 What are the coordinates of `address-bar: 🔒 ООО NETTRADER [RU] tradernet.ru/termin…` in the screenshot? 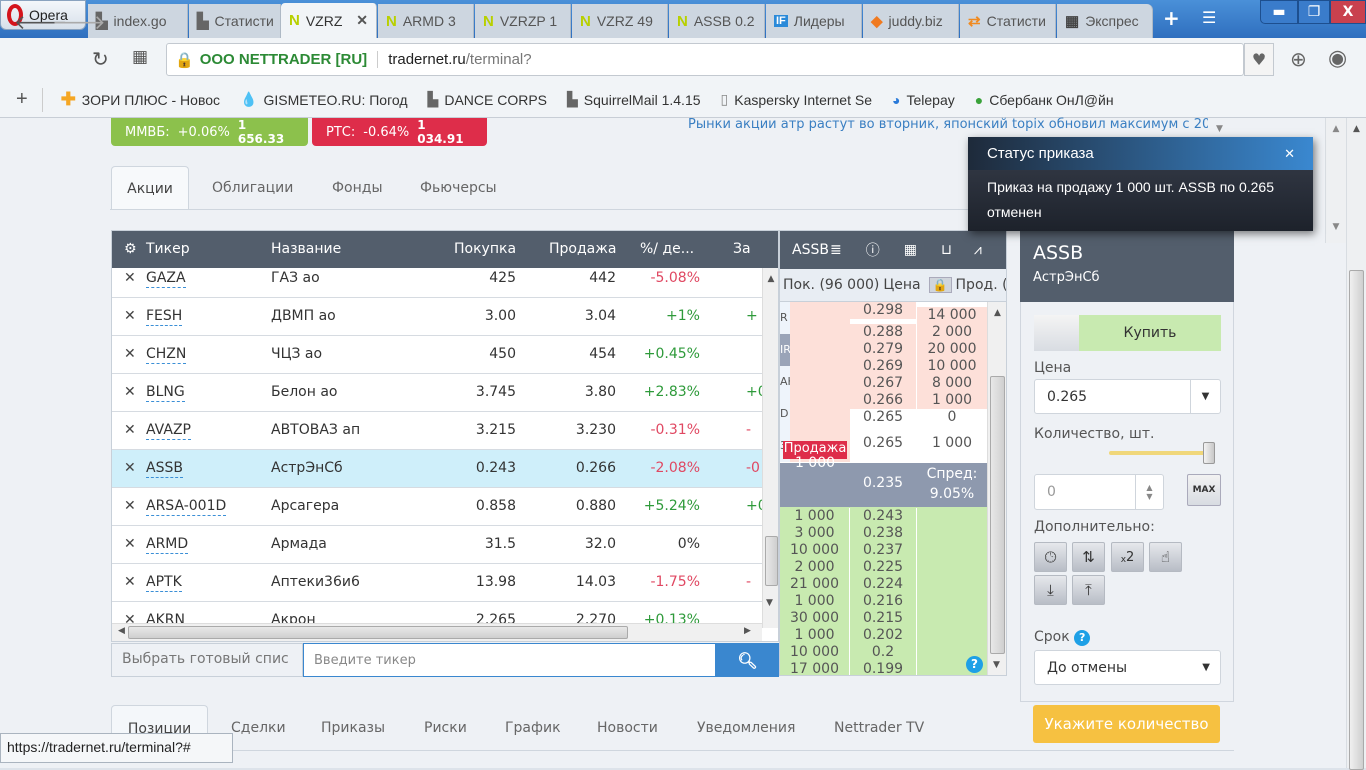 It's located at (705, 59).